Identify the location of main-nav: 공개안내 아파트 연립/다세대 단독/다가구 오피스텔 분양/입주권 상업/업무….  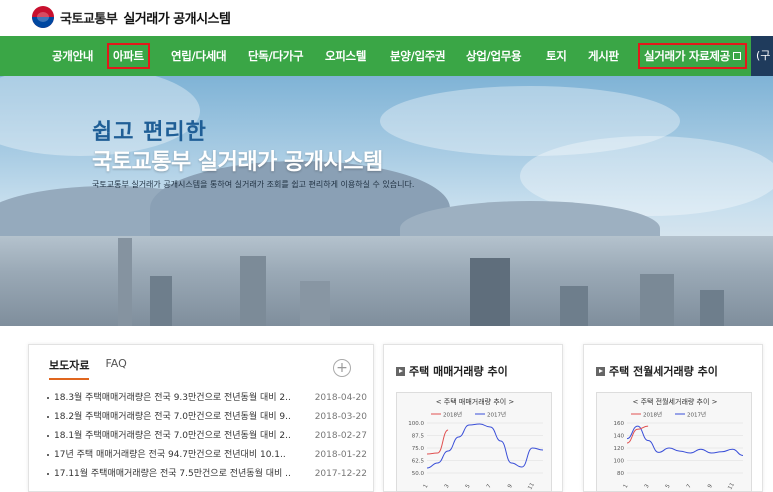
(386, 56).